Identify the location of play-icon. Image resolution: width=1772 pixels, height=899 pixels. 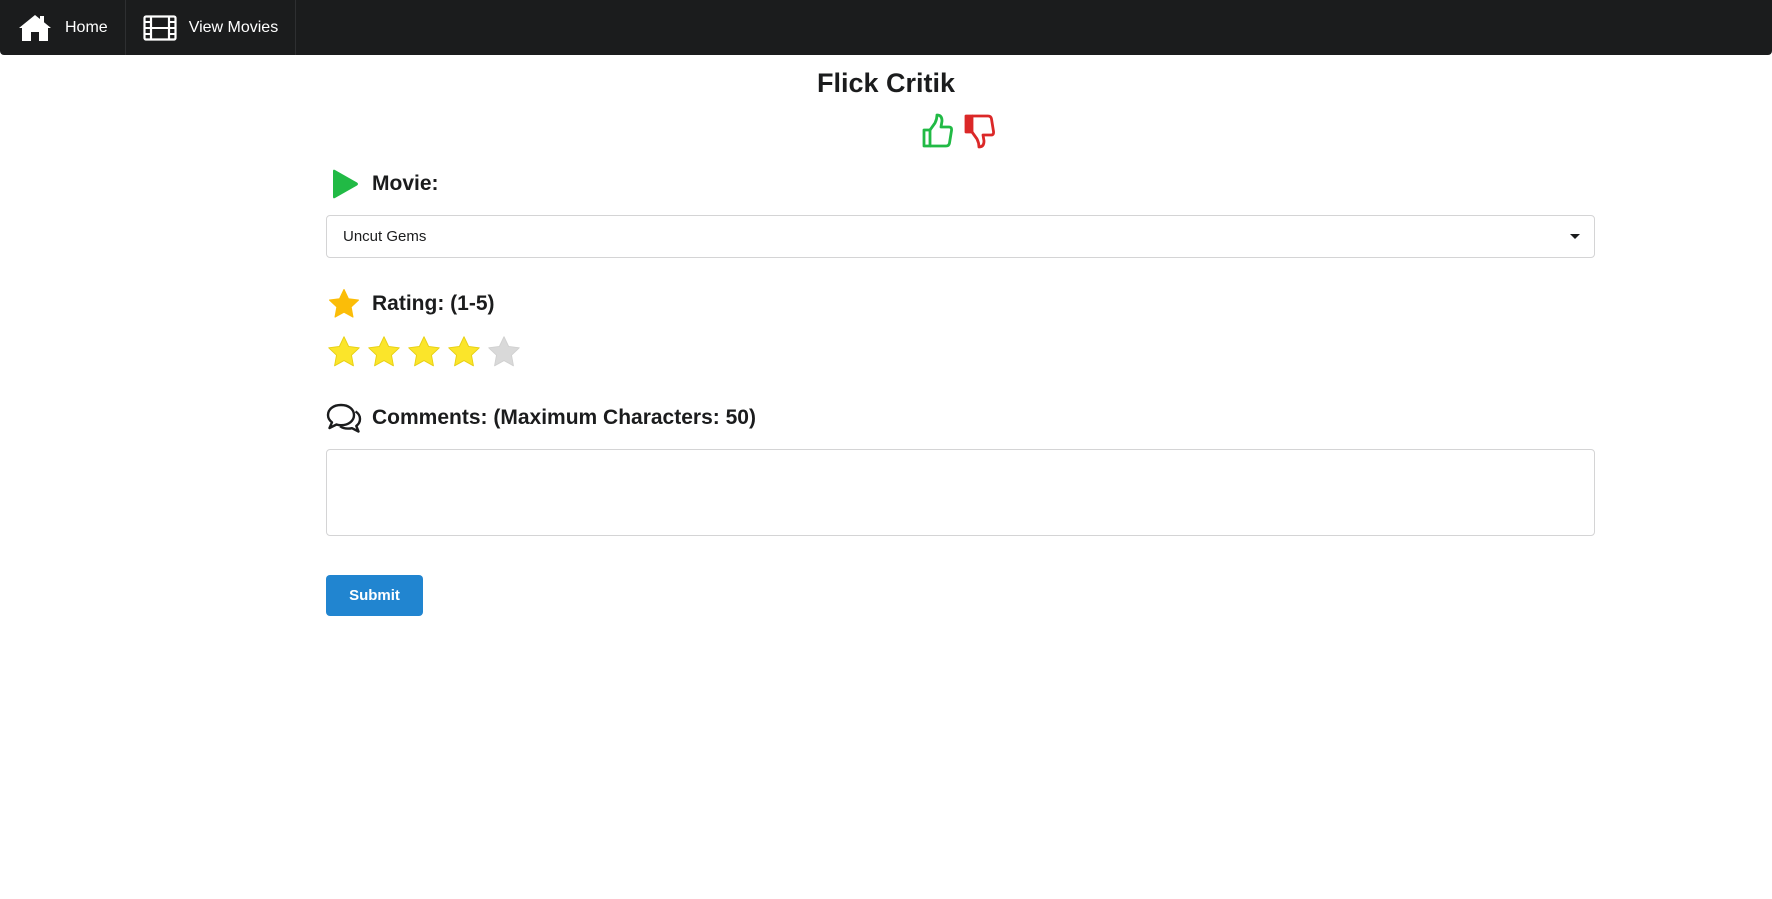
(344, 184).